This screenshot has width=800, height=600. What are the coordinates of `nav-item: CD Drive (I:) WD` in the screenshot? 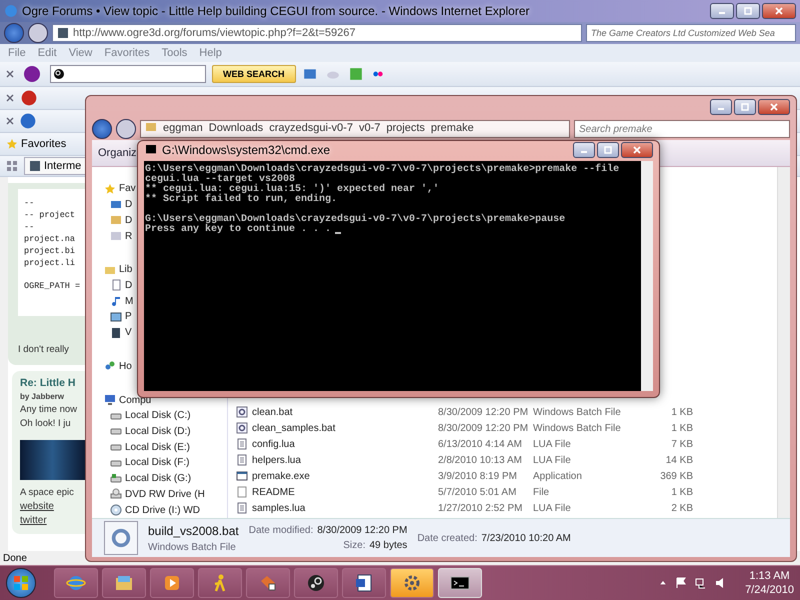 It's located at (162, 510).